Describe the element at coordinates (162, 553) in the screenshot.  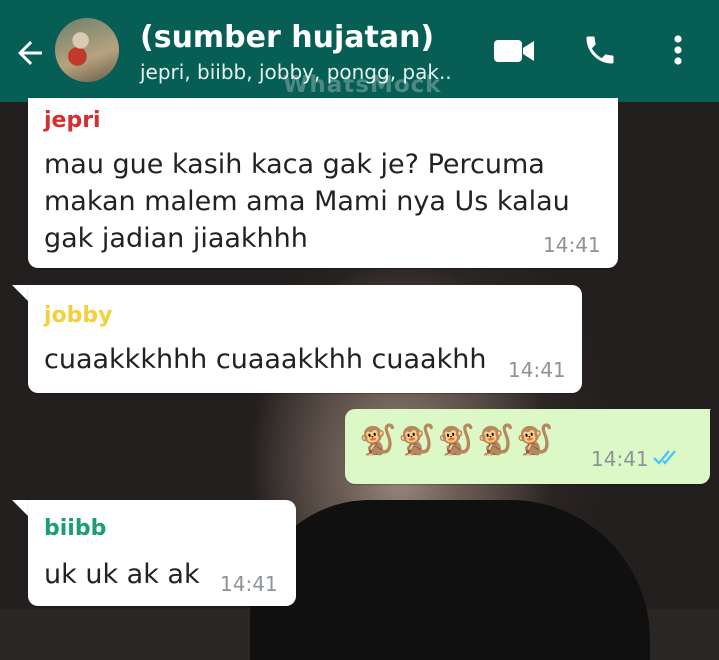
I see `message-bubble-biibb: biibb uk uk ak ak 14:41` at that location.